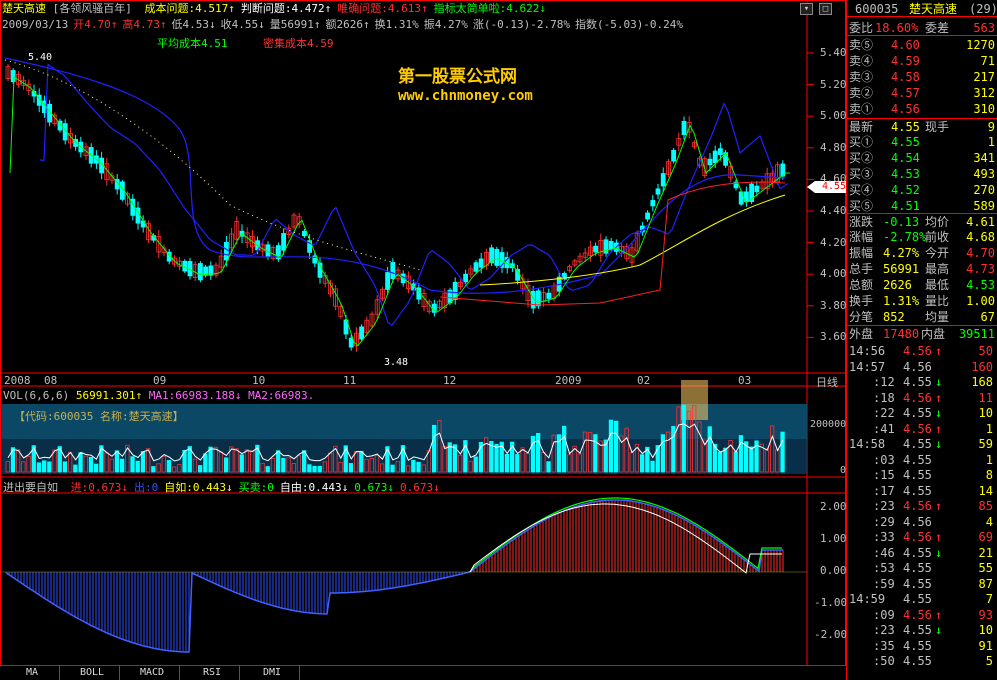 This screenshot has height=680, width=997. What do you see at coordinates (985, 351) in the screenshot?
I see `tick-vol: 50` at bounding box center [985, 351].